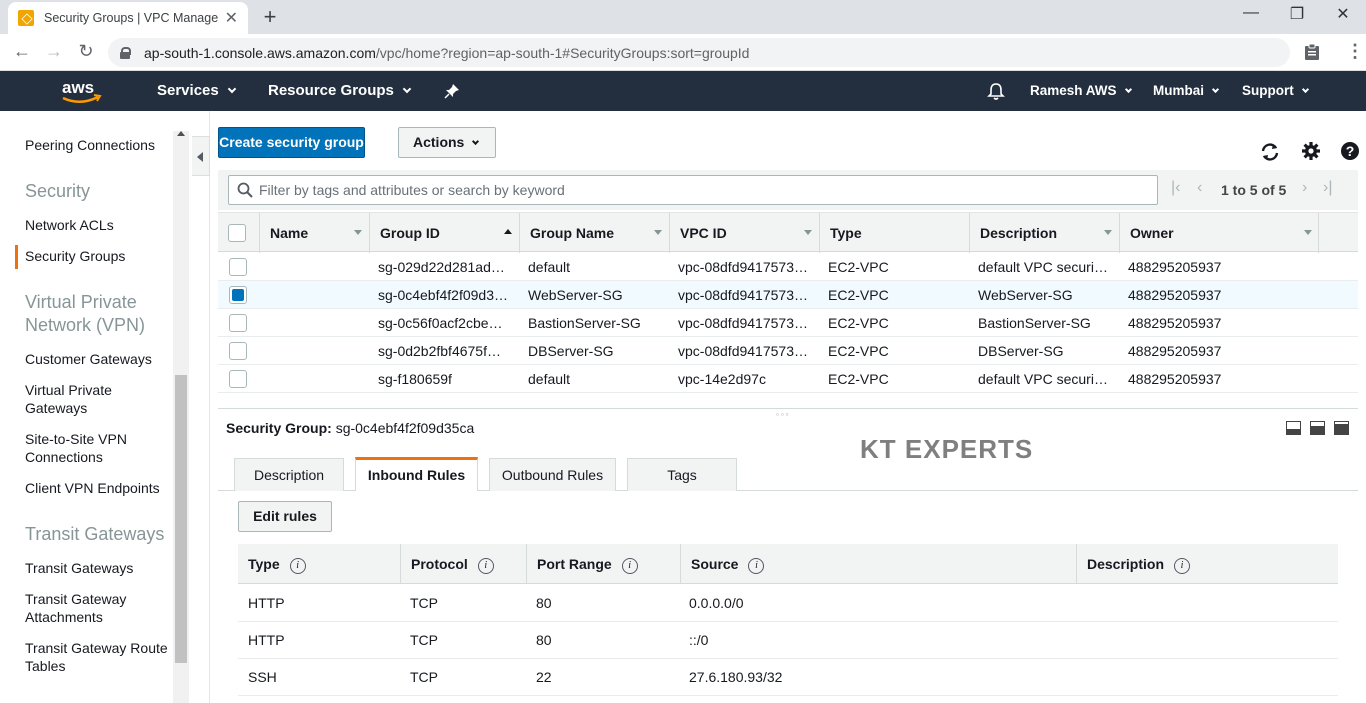 Image resolution: width=1366 pixels, height=703 pixels. I want to click on resize-grip-icon: ▫▫▫, so click(783, 414).